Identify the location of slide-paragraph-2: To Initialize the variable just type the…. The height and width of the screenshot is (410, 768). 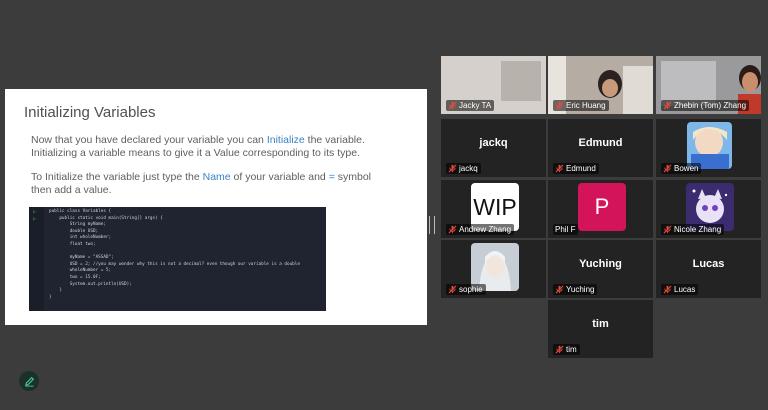
(201, 183).